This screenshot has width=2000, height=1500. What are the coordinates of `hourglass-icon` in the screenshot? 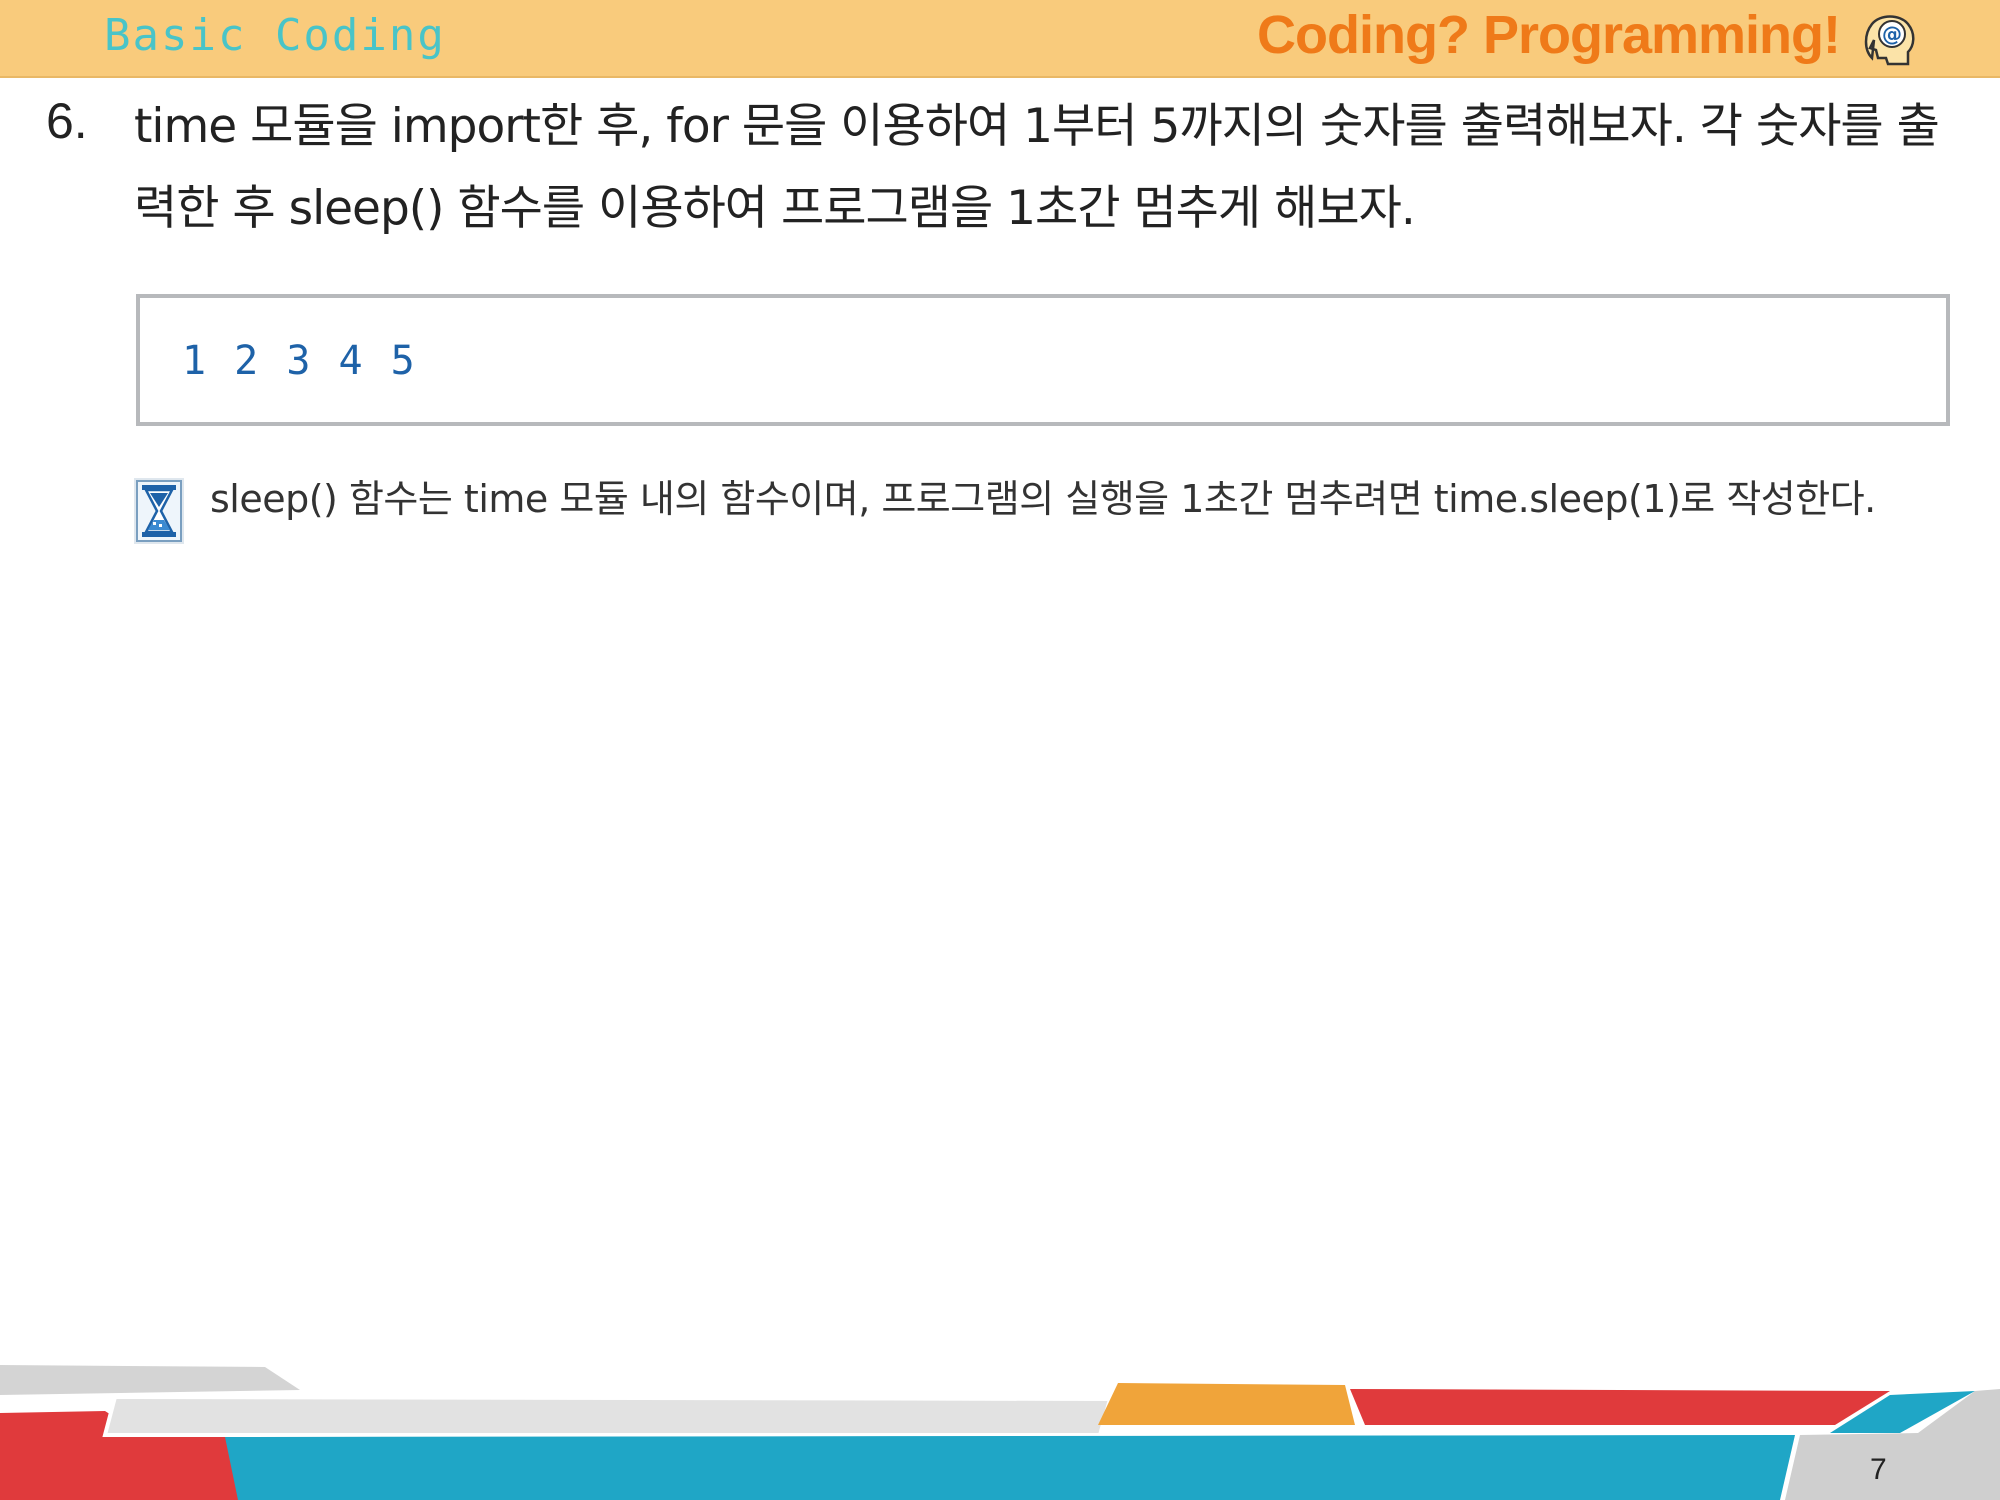 It's located at (159, 511).